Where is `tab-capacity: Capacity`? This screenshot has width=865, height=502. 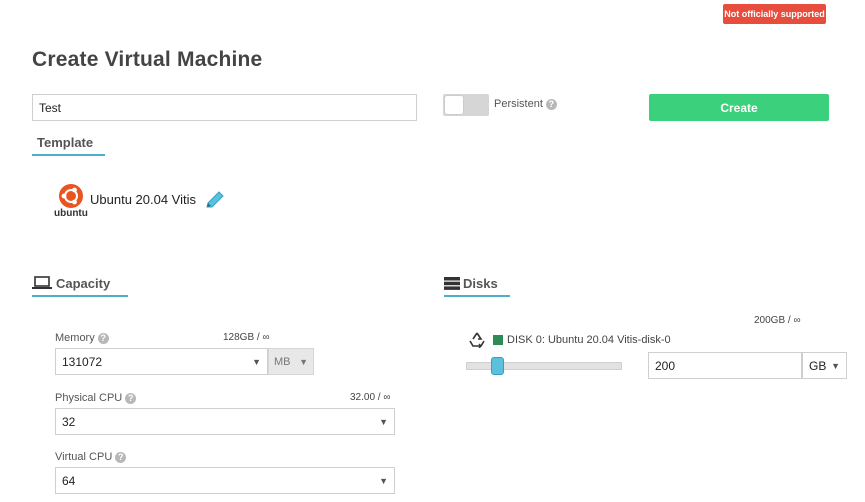 tab-capacity: Capacity is located at coordinates (80, 286).